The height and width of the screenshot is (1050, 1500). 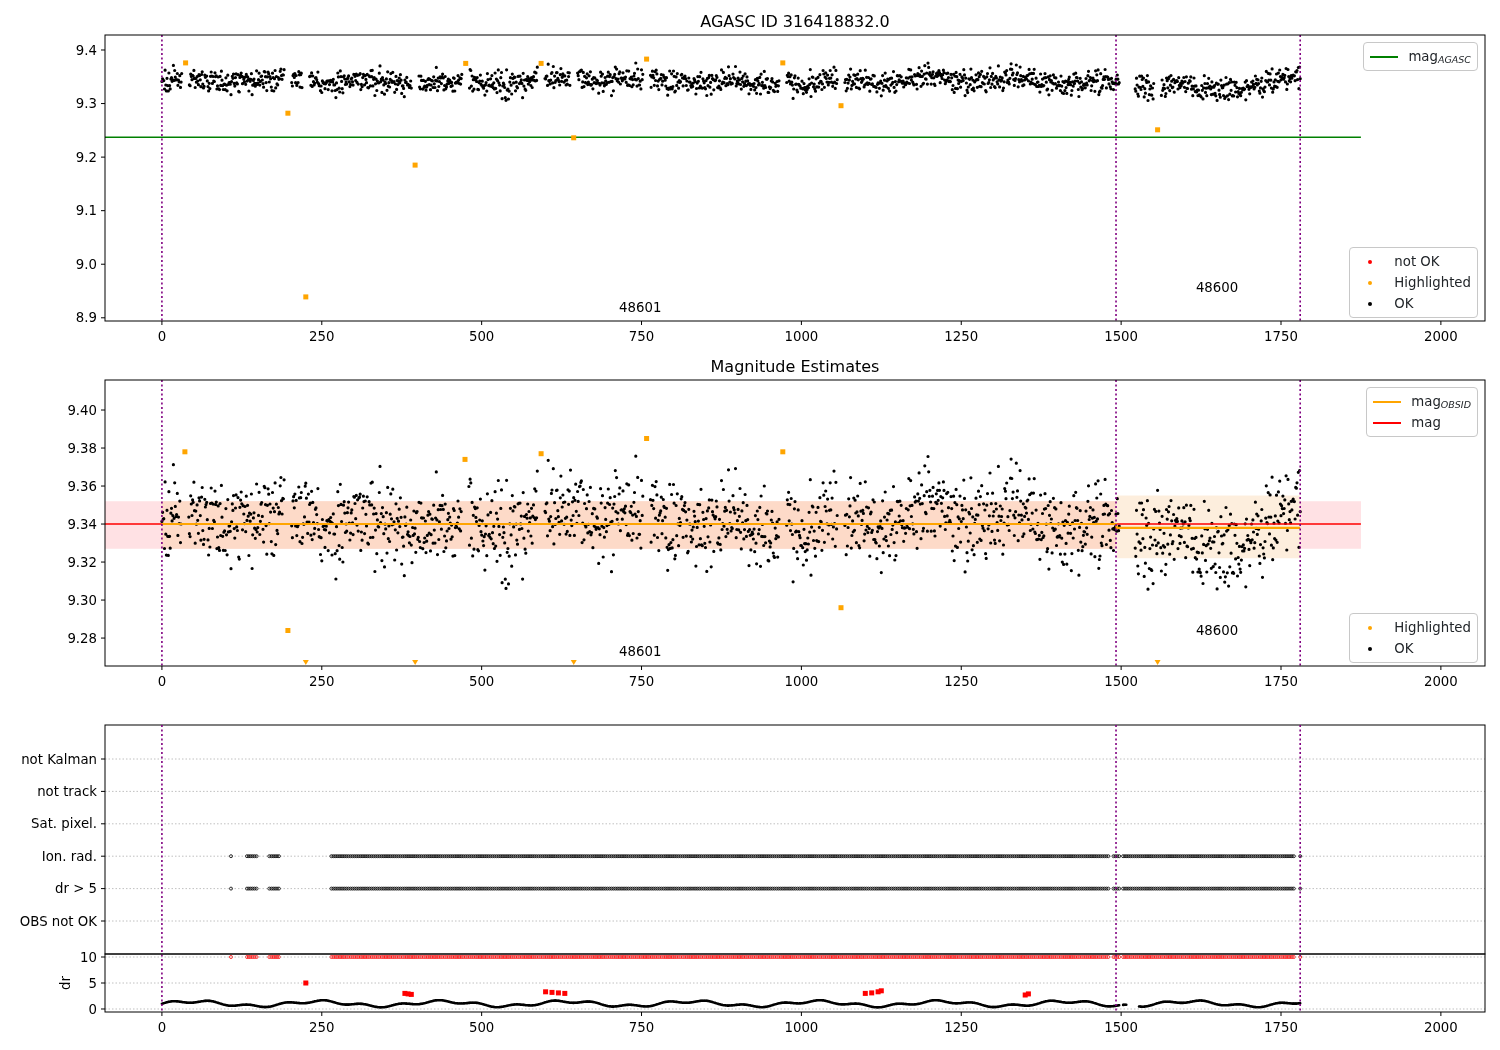 What do you see at coordinates (69, 856) in the screenshot?
I see `y-tick-label: Ion. rad.` at bounding box center [69, 856].